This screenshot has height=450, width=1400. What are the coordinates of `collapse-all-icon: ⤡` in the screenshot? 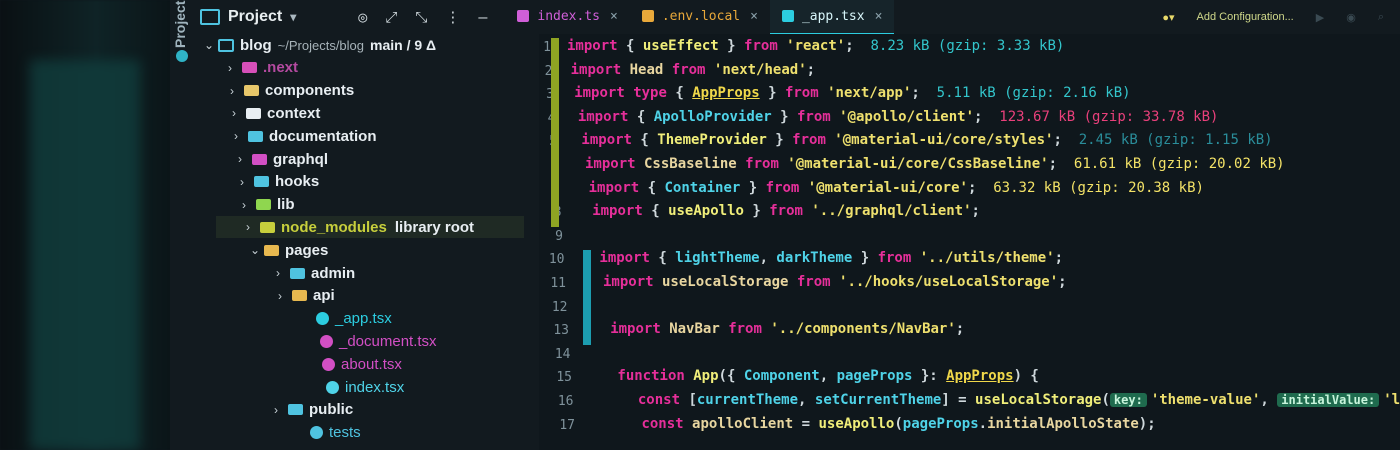 It's located at (421, 17).